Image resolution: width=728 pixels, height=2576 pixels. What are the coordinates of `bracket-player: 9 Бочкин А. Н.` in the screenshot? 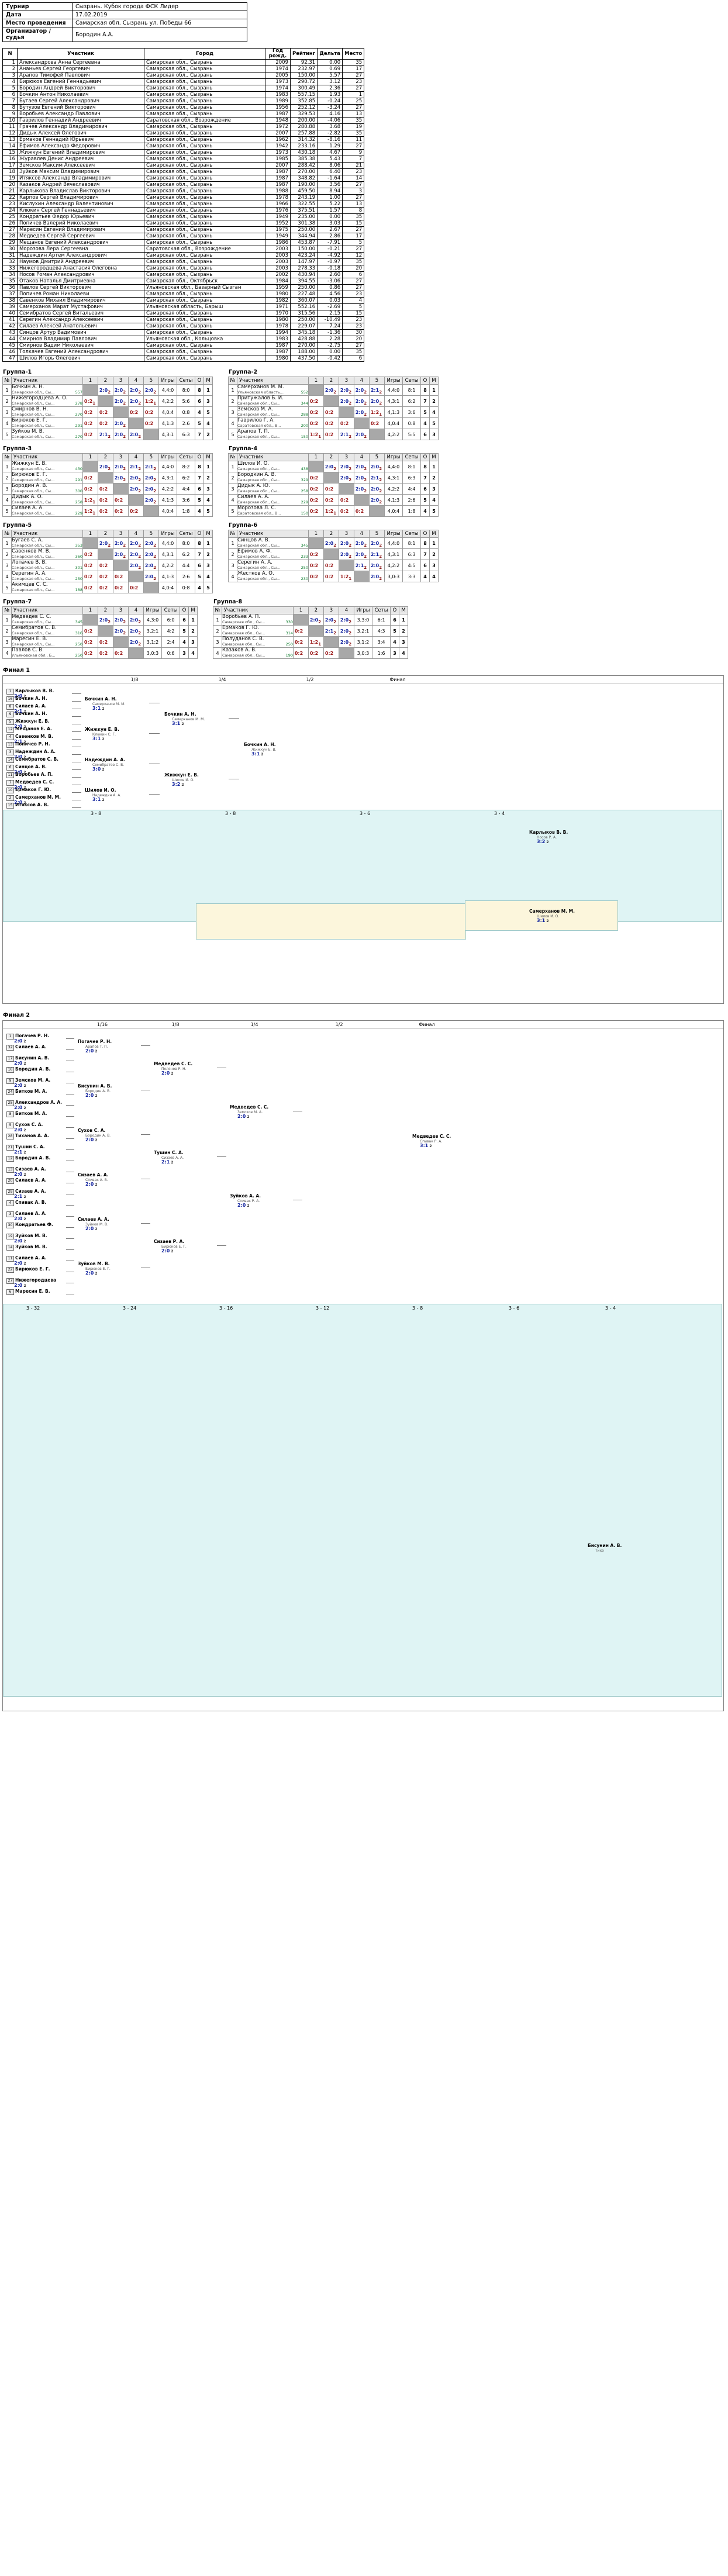 It's located at (26, 714).